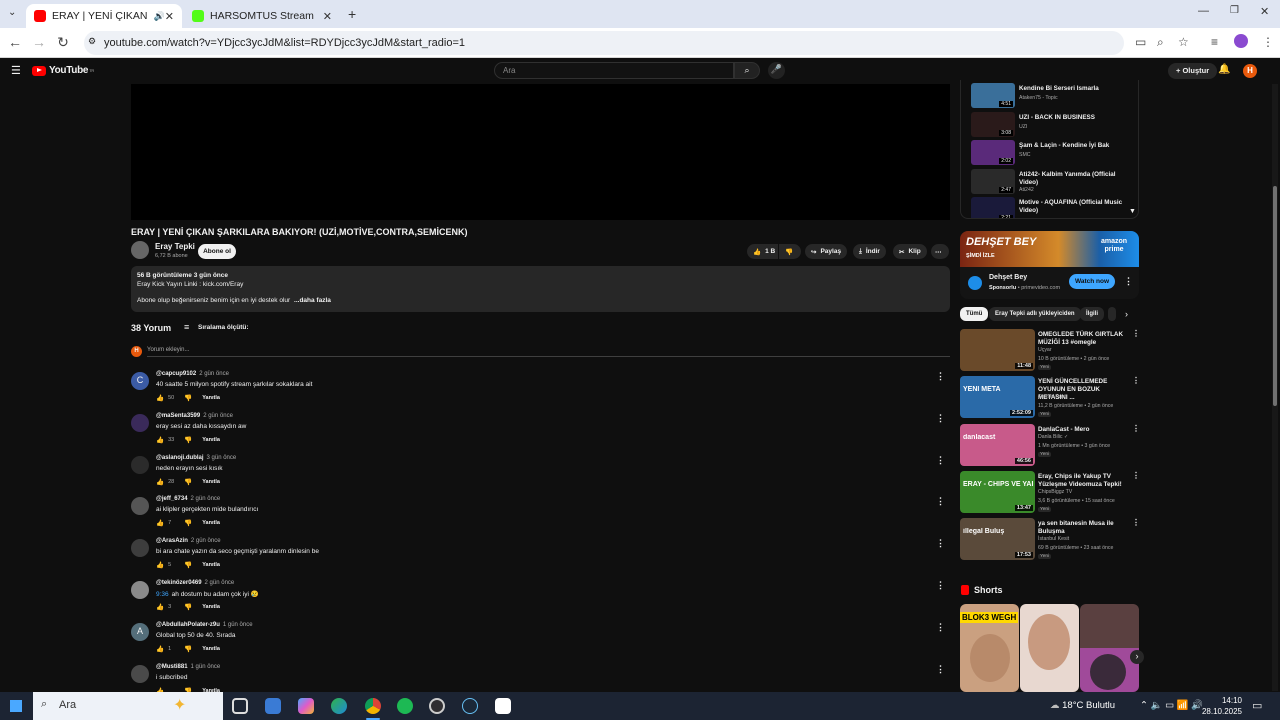  Describe the element at coordinates (1257, 705) in the screenshot. I see `notification-icon: ▭` at that location.